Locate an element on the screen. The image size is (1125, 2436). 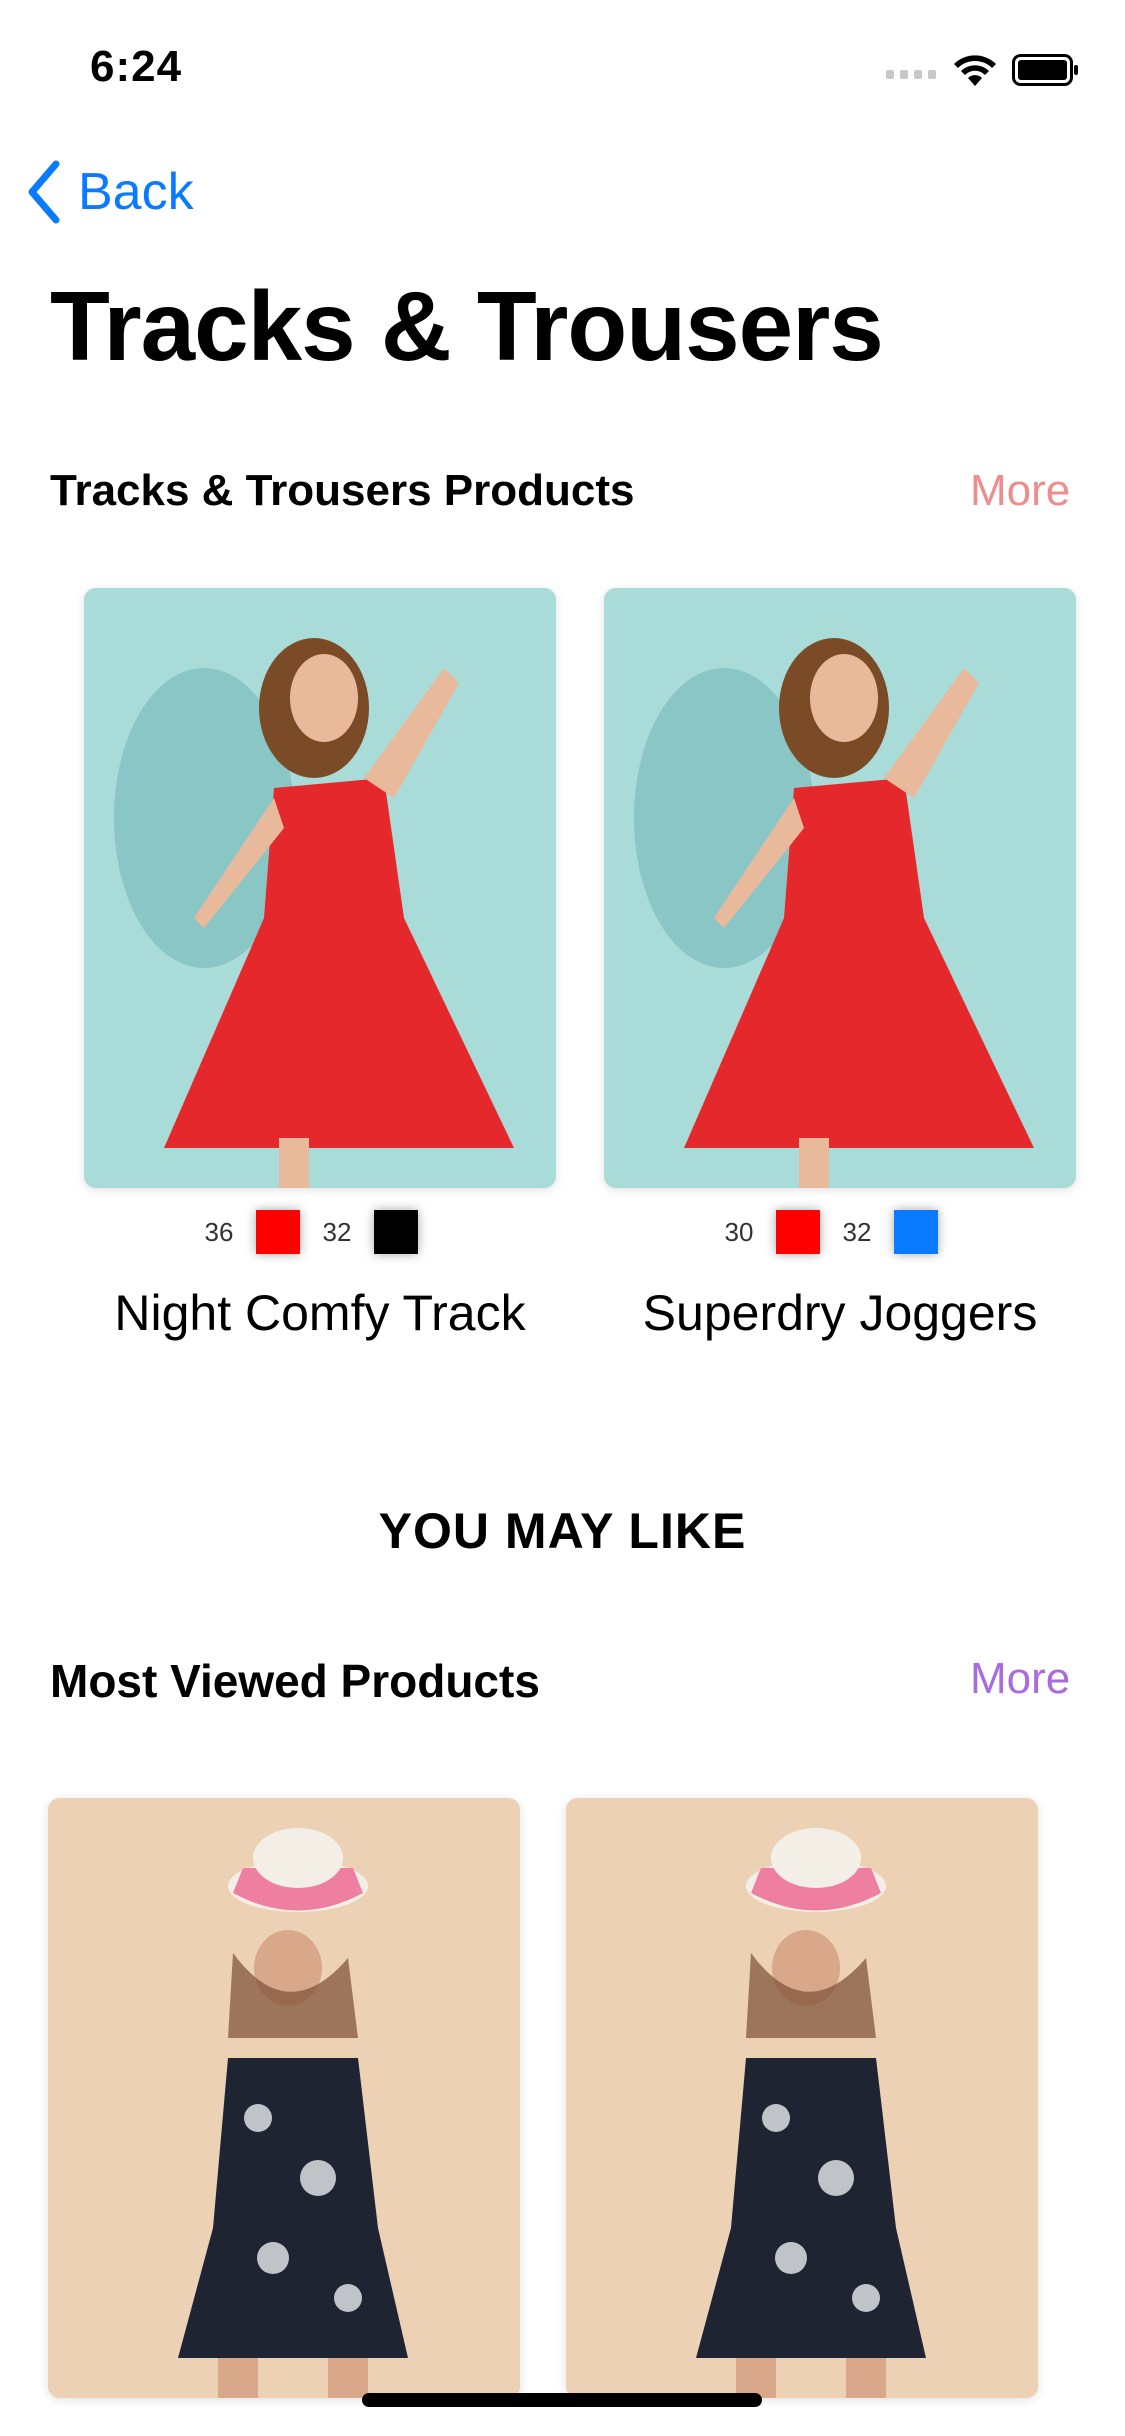
section-title: Most Viewed Products is located at coordinates (295, 1681).